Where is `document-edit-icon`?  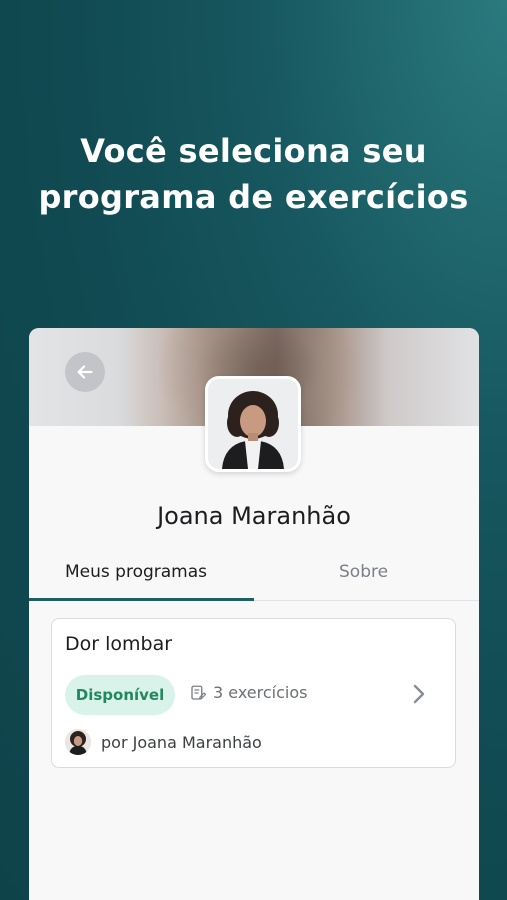 document-edit-icon is located at coordinates (199, 692).